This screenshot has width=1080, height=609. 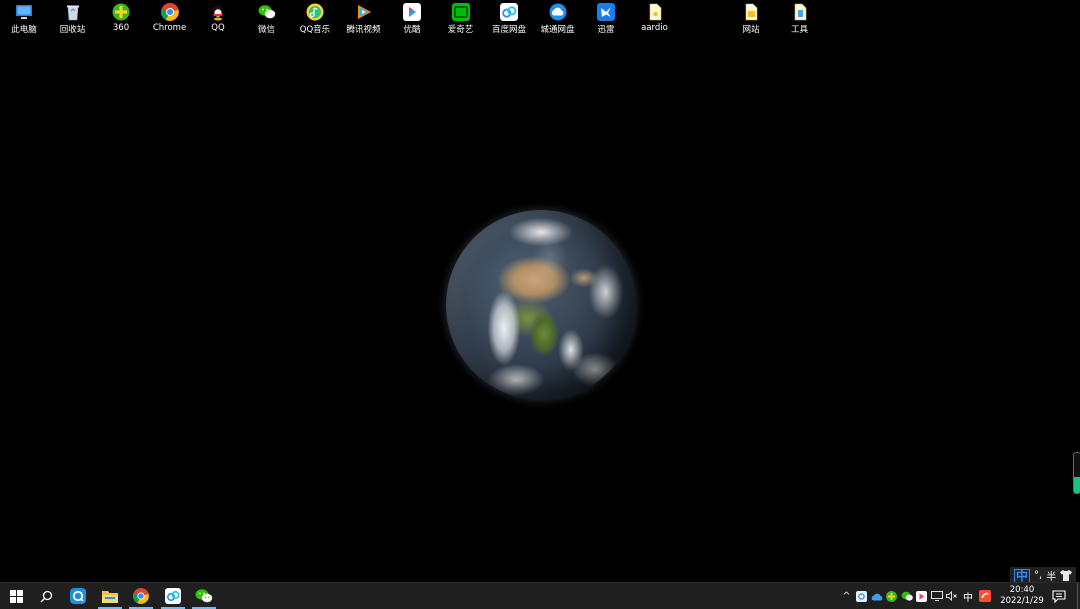 I want to click on recycle-bin-icon, so click(x=73, y=12).